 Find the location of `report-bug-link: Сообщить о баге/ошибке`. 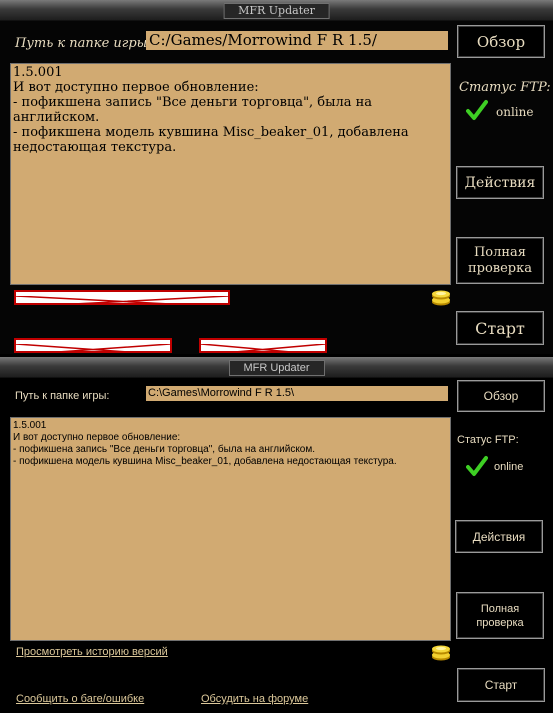

report-bug-link: Сообщить о баге/ошибке is located at coordinates (80, 699).